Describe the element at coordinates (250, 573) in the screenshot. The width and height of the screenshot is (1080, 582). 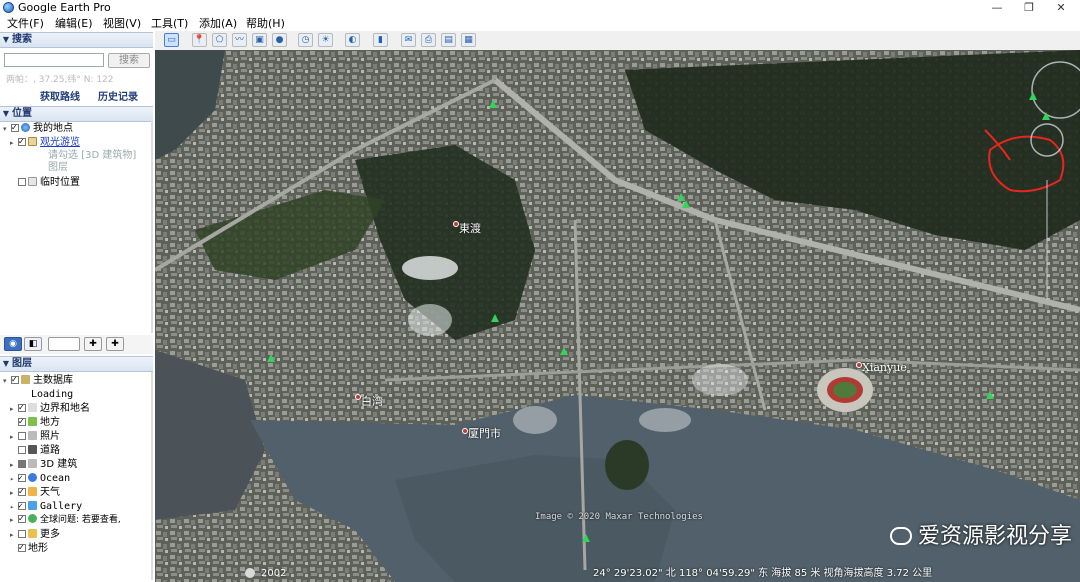
I see `historical-clock-icon` at that location.